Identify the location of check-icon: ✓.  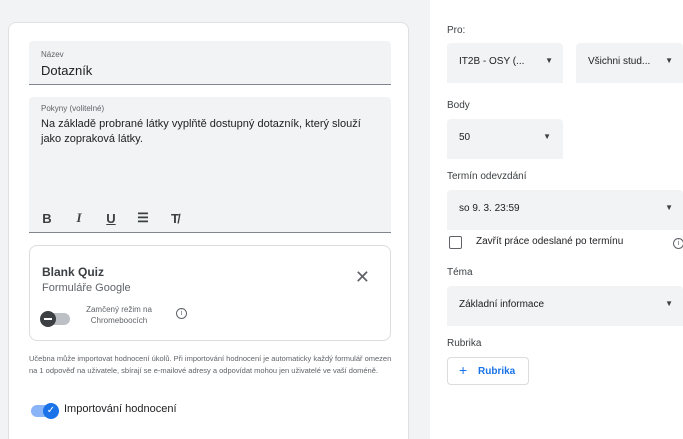
(51, 411).